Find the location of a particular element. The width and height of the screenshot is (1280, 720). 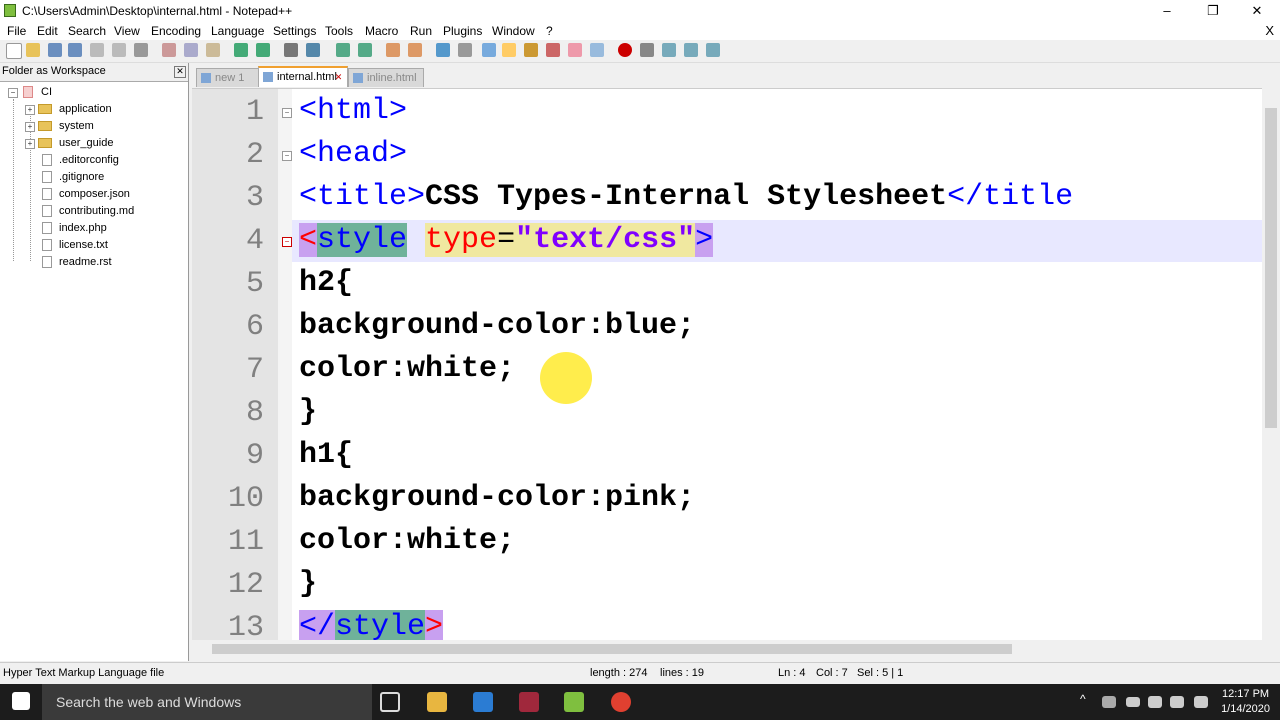

file-label: contributing.md is located at coordinates (97, 211).